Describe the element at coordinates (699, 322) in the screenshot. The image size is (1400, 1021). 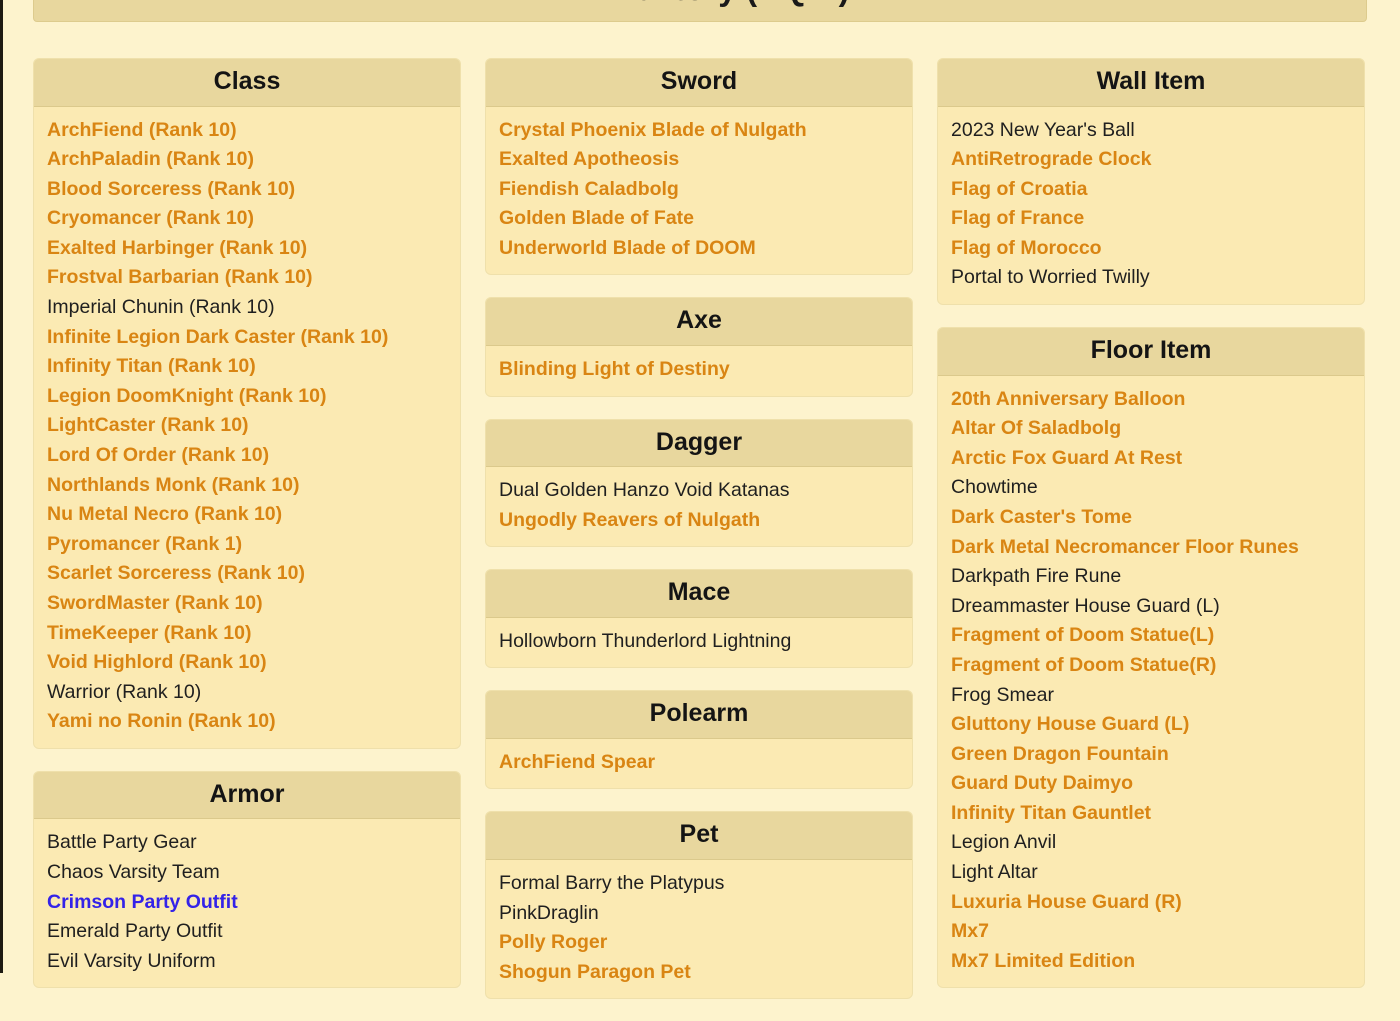
I see `card-axe-header: Axe` at that location.